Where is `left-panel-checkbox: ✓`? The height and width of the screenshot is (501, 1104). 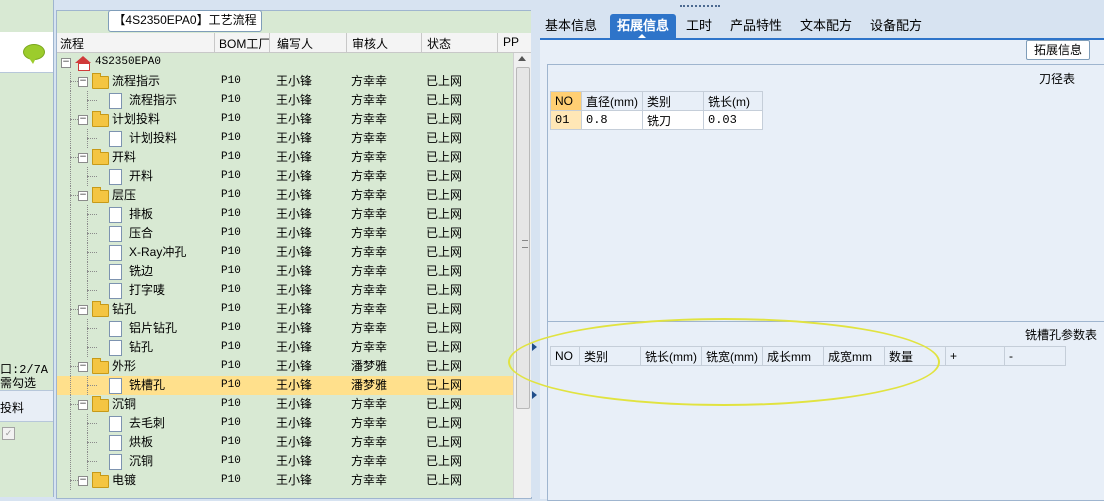
left-panel-checkbox: ✓ is located at coordinates (8, 433).